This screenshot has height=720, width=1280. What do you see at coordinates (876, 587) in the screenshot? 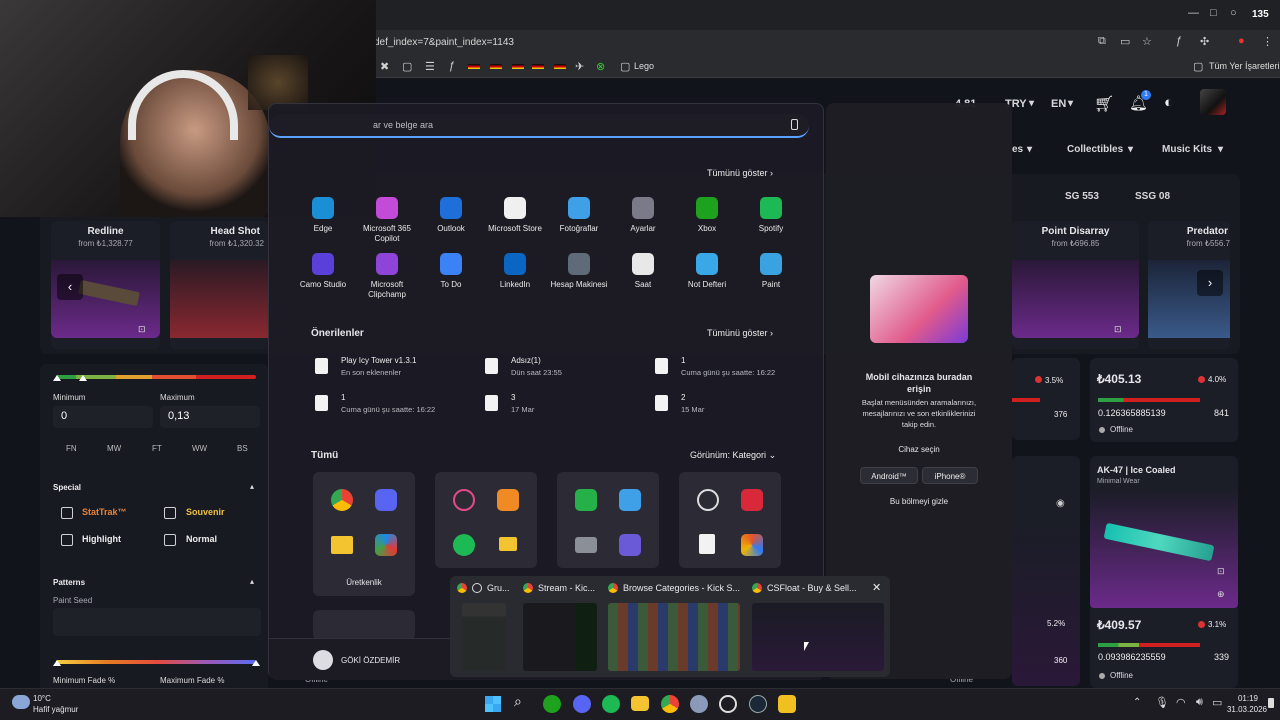
I see `close-thumbnail-icon: ✕` at bounding box center [876, 587].